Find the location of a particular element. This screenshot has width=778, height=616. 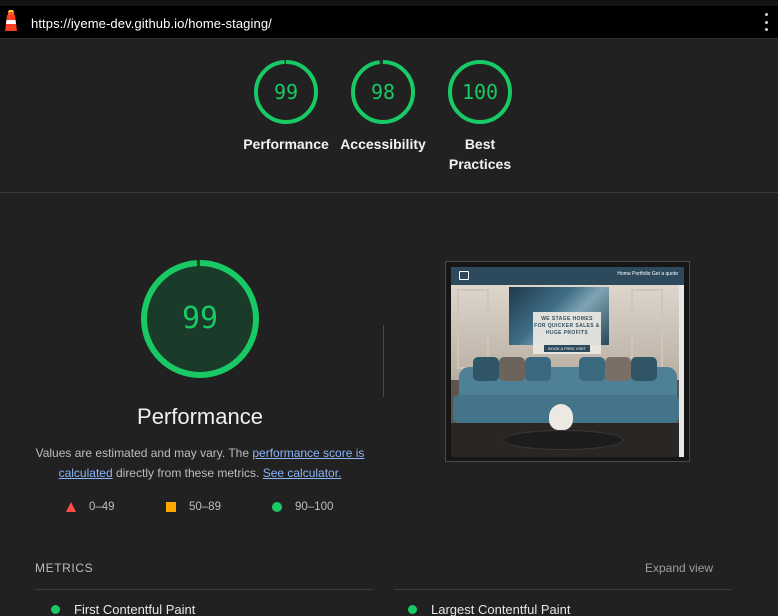

triangle-icon is located at coordinates (71, 507).